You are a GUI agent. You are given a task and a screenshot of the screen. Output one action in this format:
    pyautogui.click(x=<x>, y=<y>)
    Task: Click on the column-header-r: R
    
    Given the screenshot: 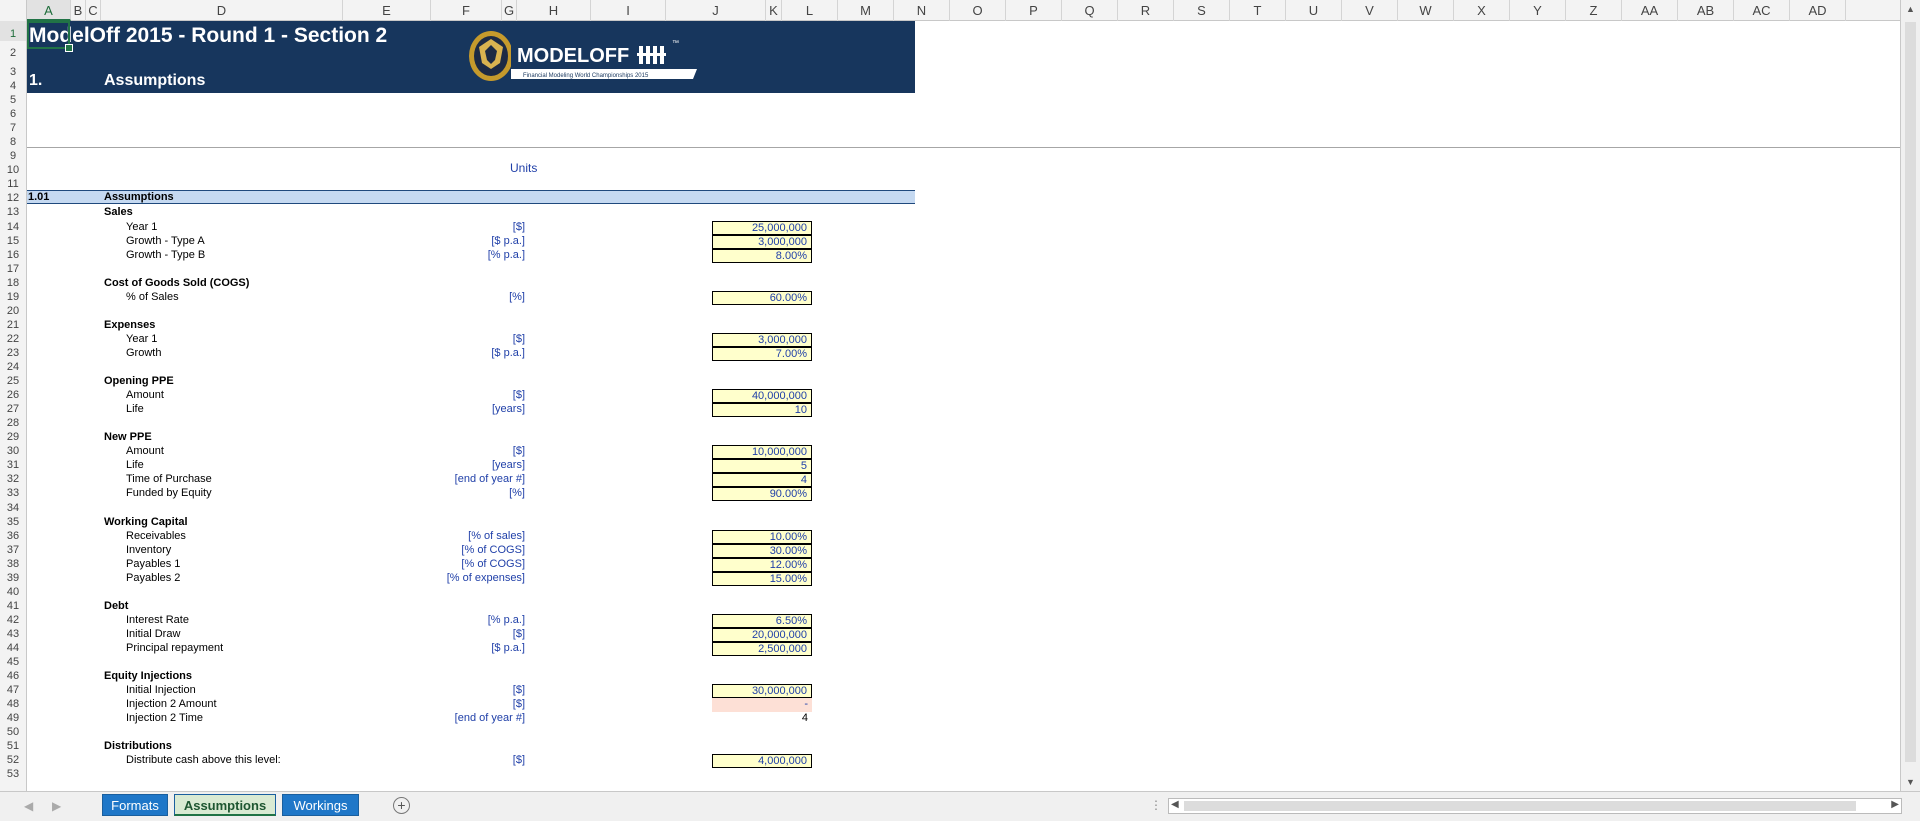 What is the action you would take?
    pyautogui.click(x=1146, y=10)
    